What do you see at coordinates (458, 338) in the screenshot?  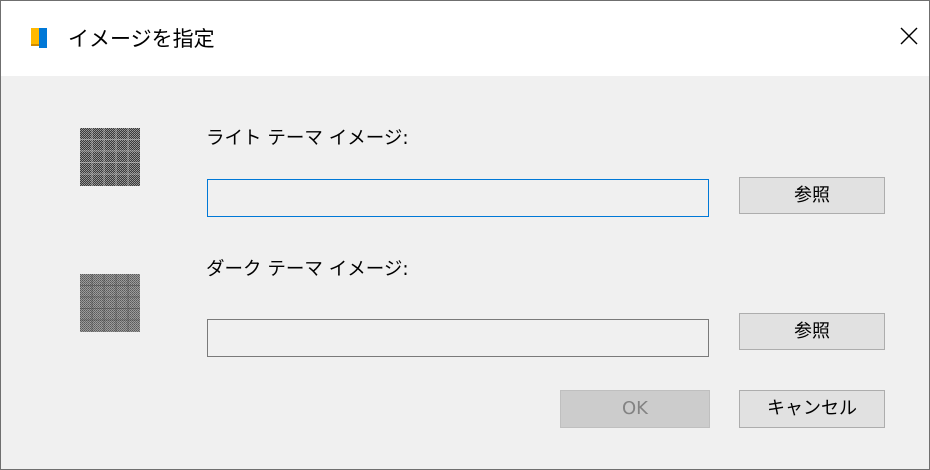 I see `dark-theme-path-input` at bounding box center [458, 338].